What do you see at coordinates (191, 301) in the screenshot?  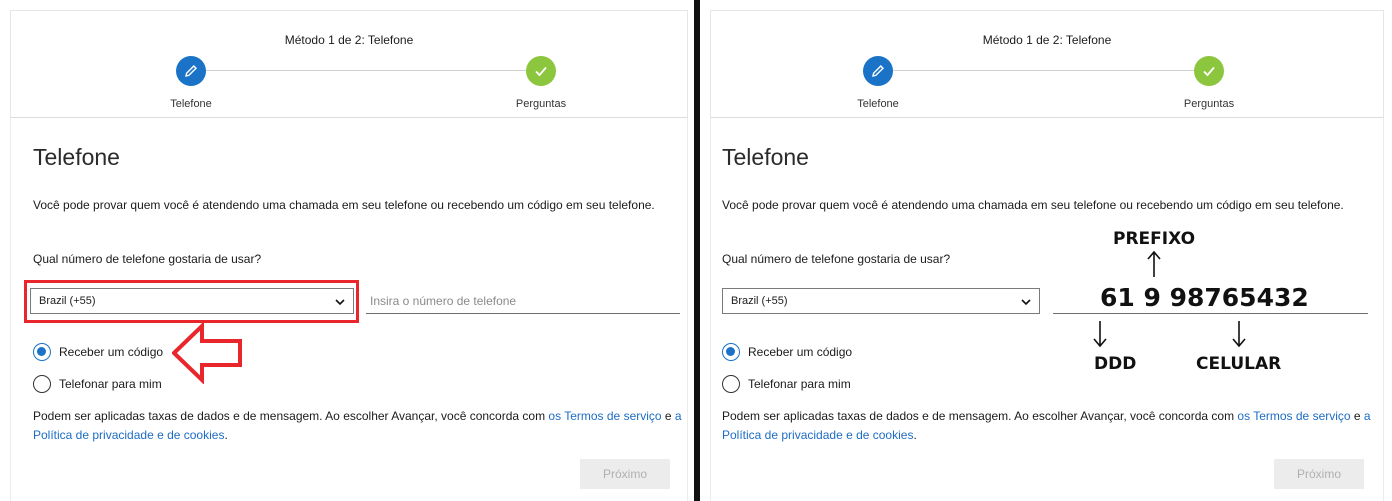 I see `red-highlight-box` at bounding box center [191, 301].